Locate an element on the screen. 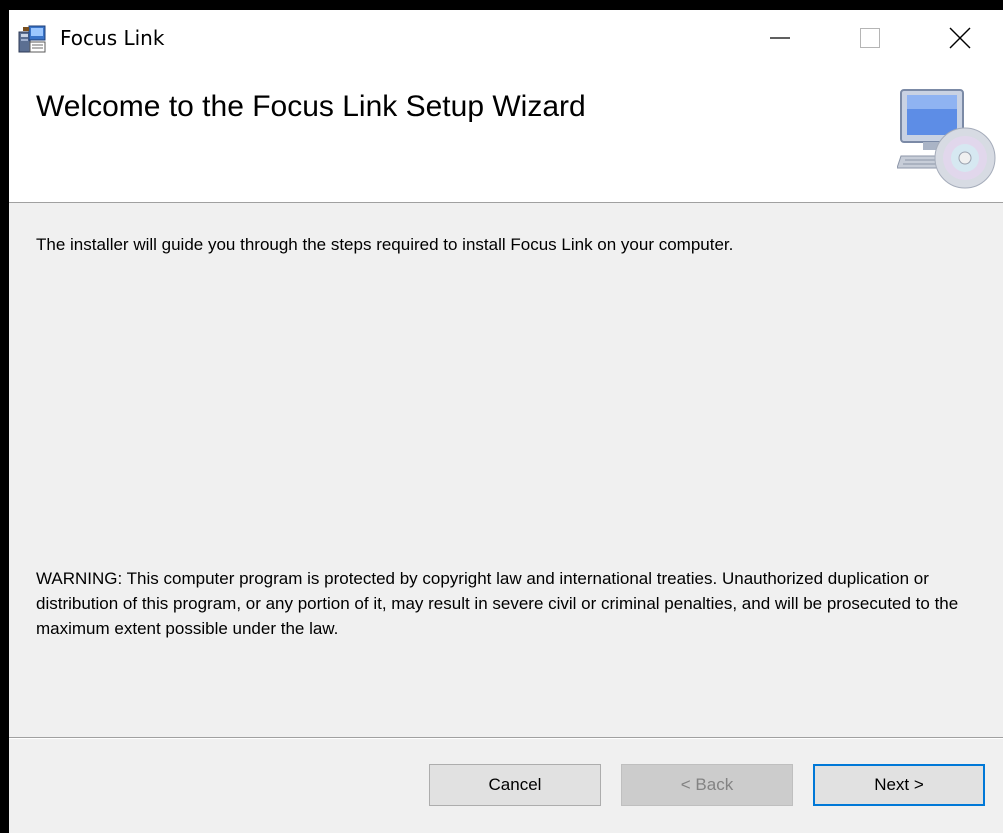 The image size is (1003, 833). computer-cd-icon is located at coordinates (946, 139).